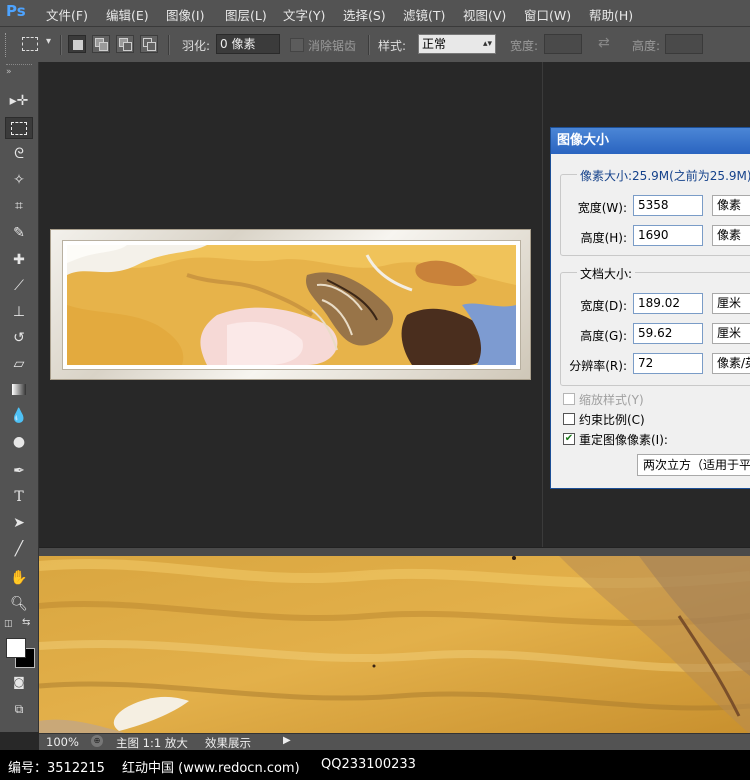 The height and width of the screenshot is (780, 750). I want to click on footer-id: 编号：3512215, so click(56, 768).